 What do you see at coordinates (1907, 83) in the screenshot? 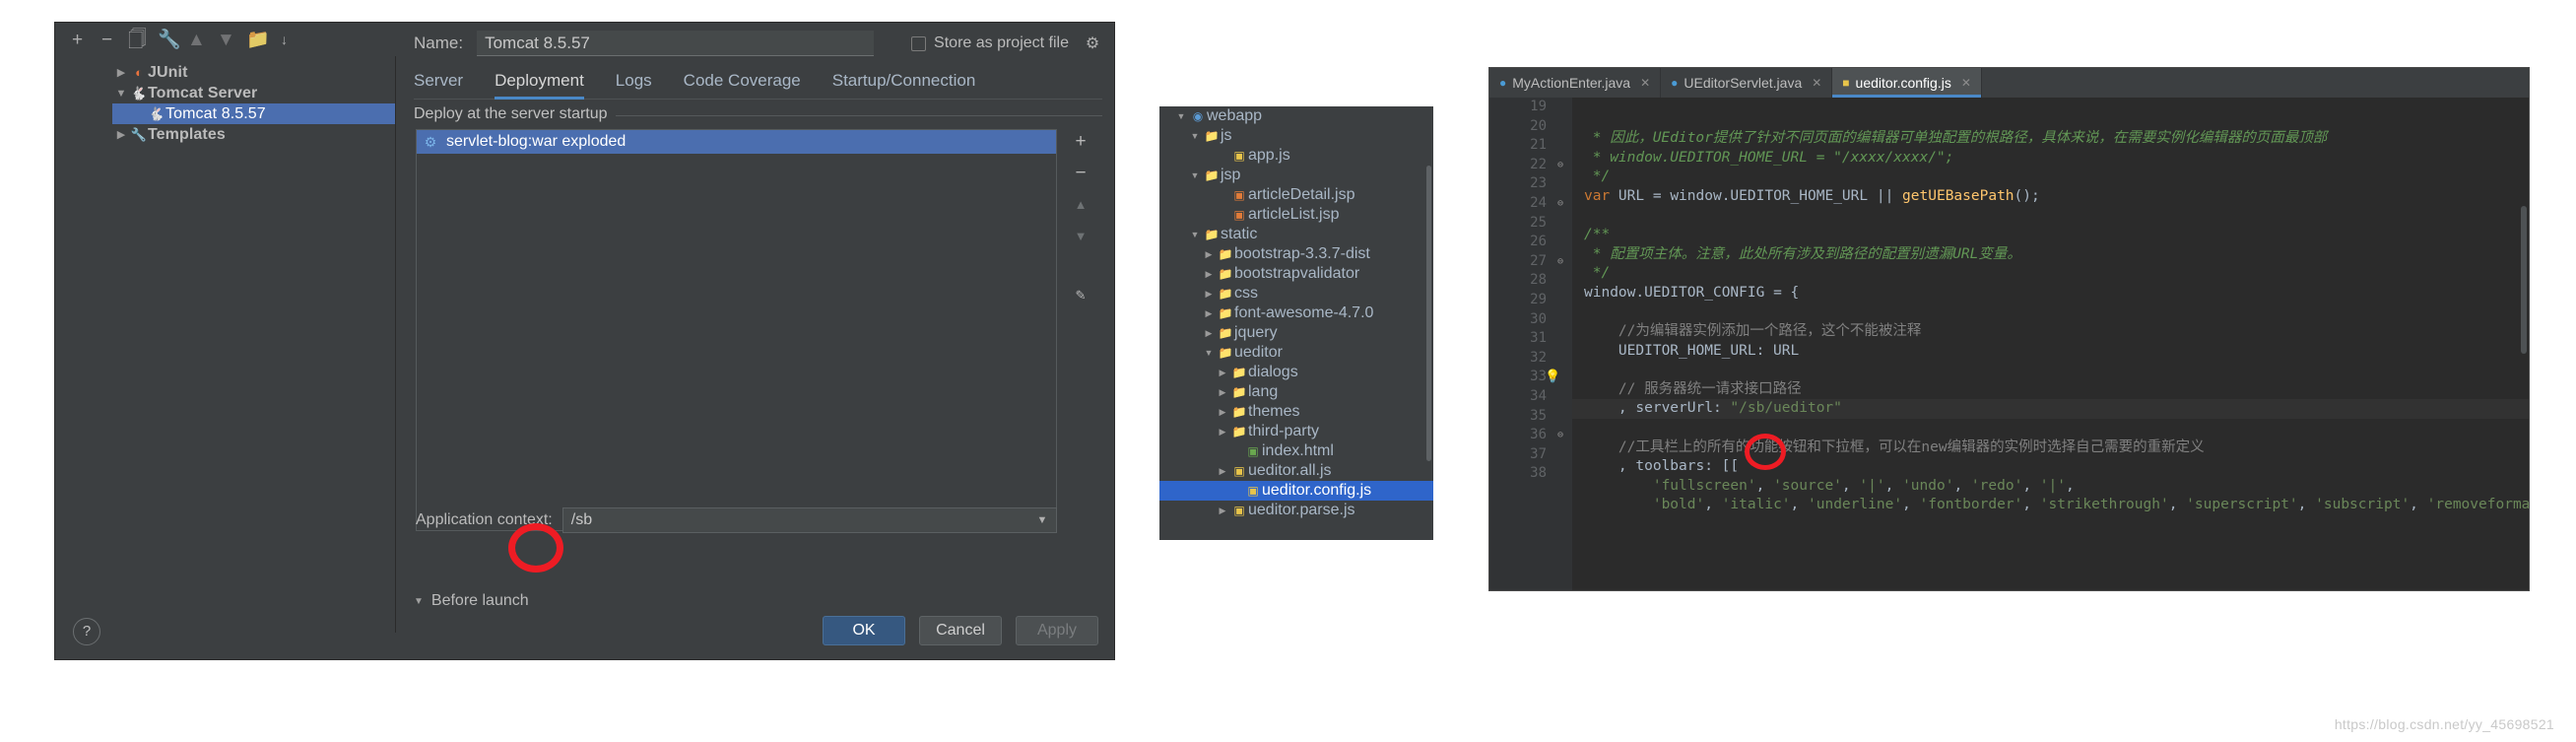
I see `editor-tab-ueditor-config: ■ ueditor.config.js ✕` at bounding box center [1907, 83].